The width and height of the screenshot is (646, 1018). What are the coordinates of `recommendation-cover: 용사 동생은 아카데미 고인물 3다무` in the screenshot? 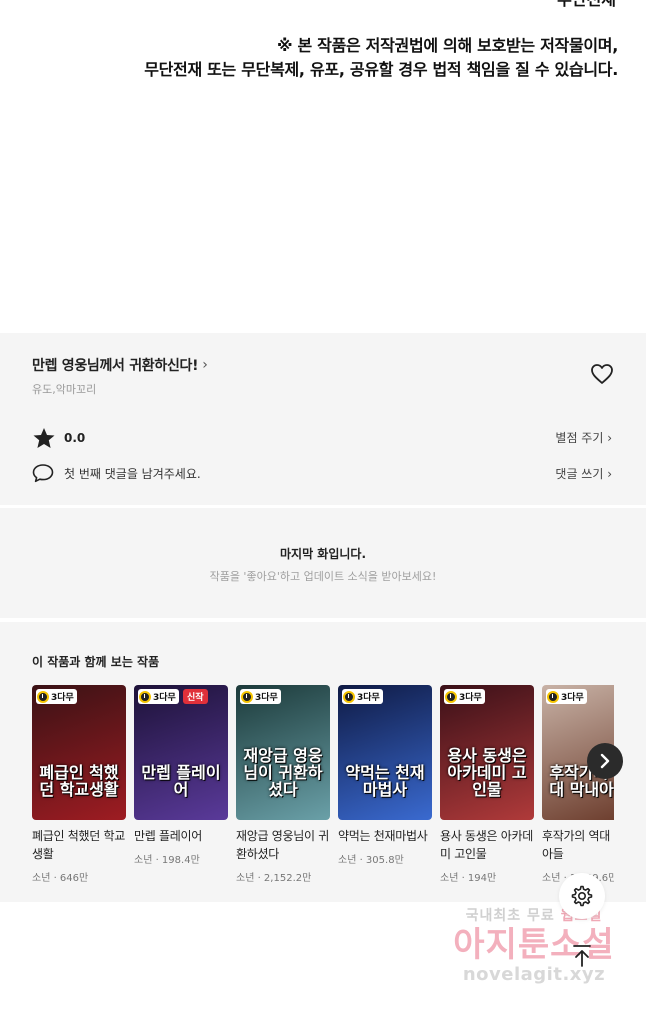 It's located at (487, 752).